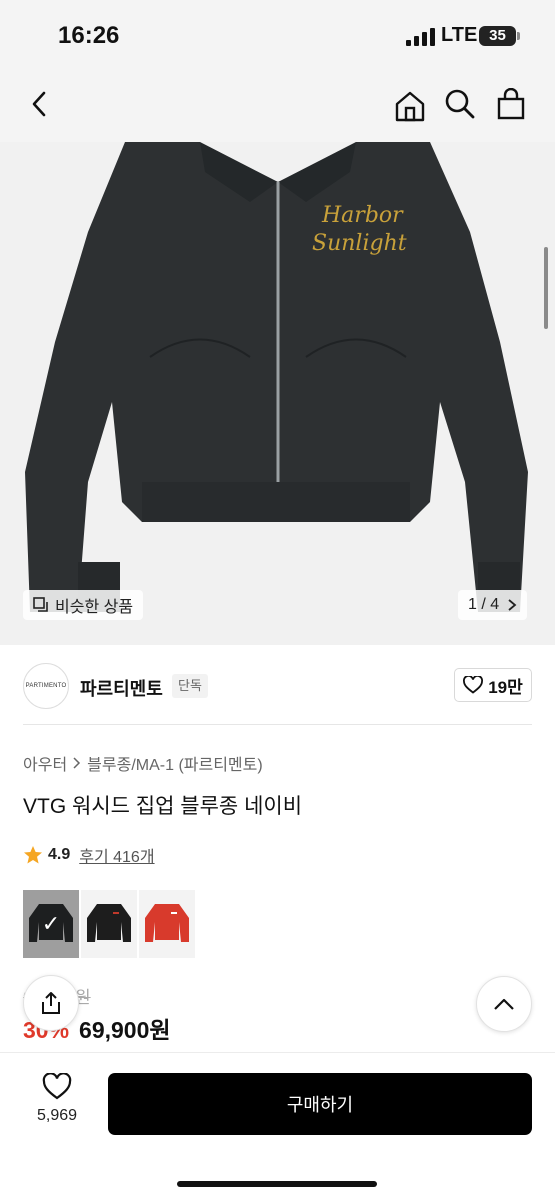 The width and height of the screenshot is (555, 1200). What do you see at coordinates (277, 724) in the screenshot?
I see `divider` at bounding box center [277, 724].